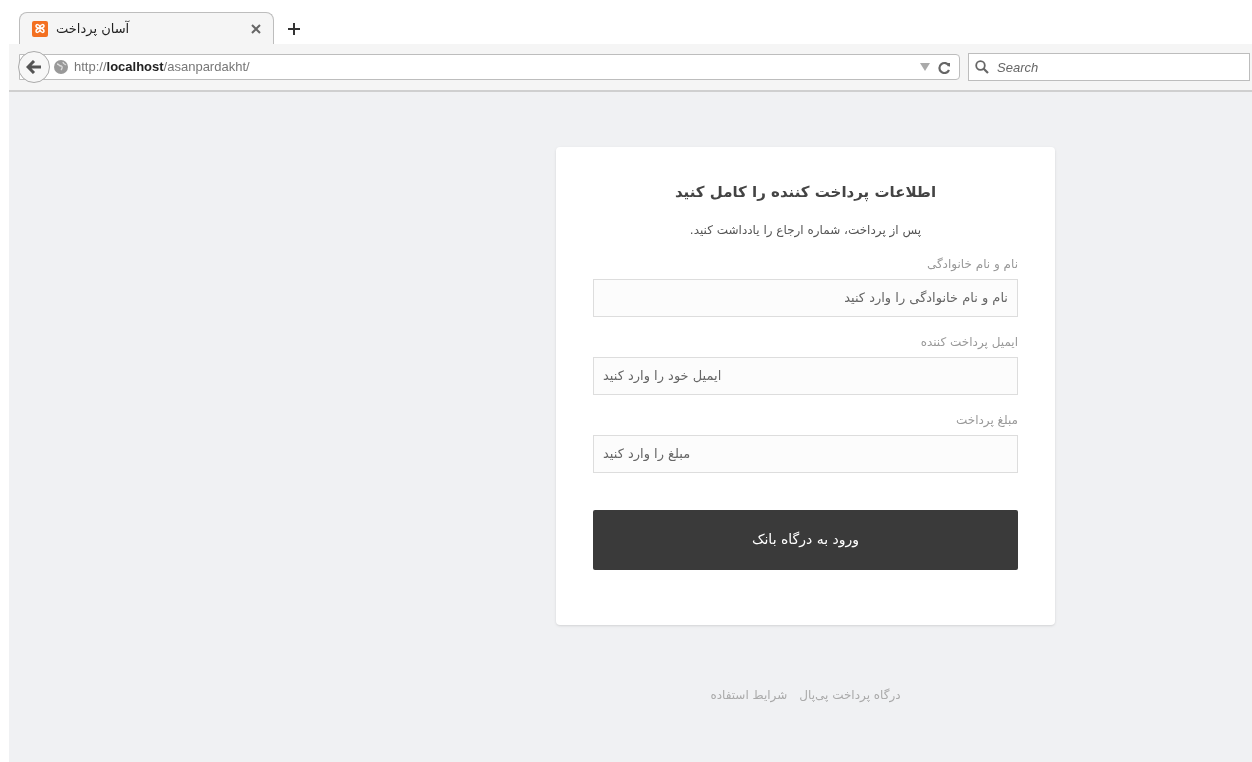 The width and height of the screenshot is (1252, 762). Describe the element at coordinates (968, 342) in the screenshot. I see `field-label: ایمیل پرداخت کننده` at that location.